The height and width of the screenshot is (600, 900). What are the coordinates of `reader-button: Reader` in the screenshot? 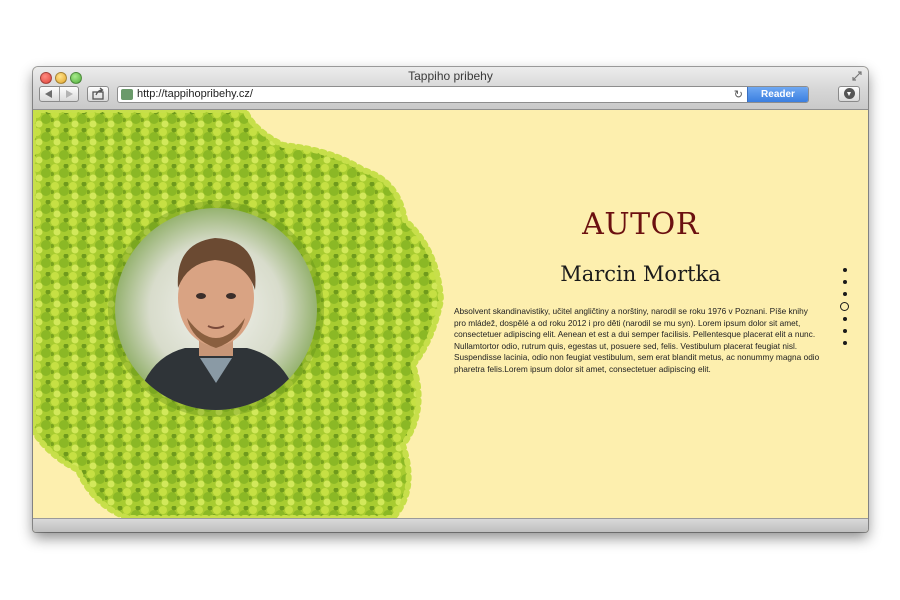 It's located at (777, 94).